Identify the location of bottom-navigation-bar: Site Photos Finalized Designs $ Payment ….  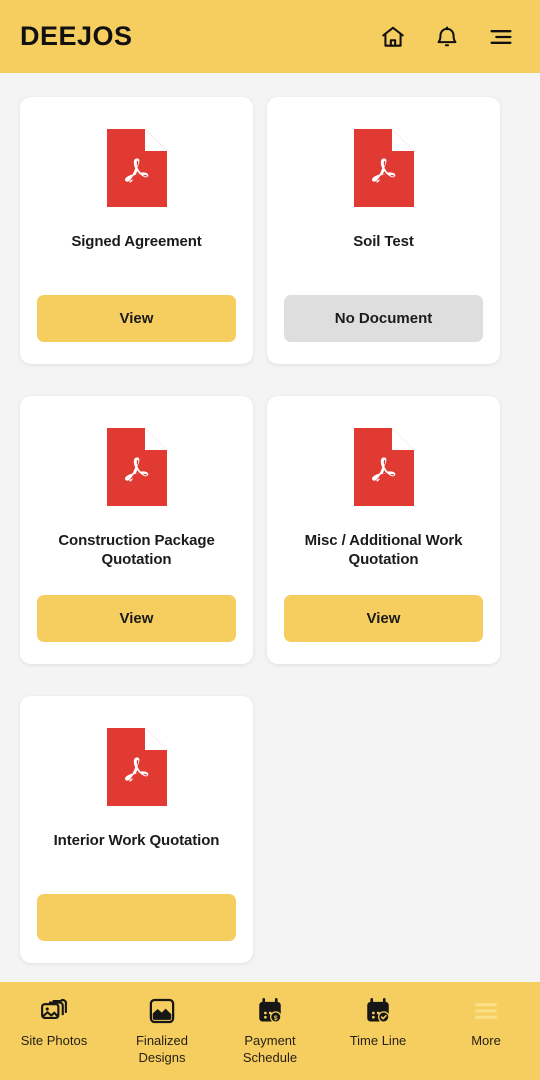
(270, 1031).